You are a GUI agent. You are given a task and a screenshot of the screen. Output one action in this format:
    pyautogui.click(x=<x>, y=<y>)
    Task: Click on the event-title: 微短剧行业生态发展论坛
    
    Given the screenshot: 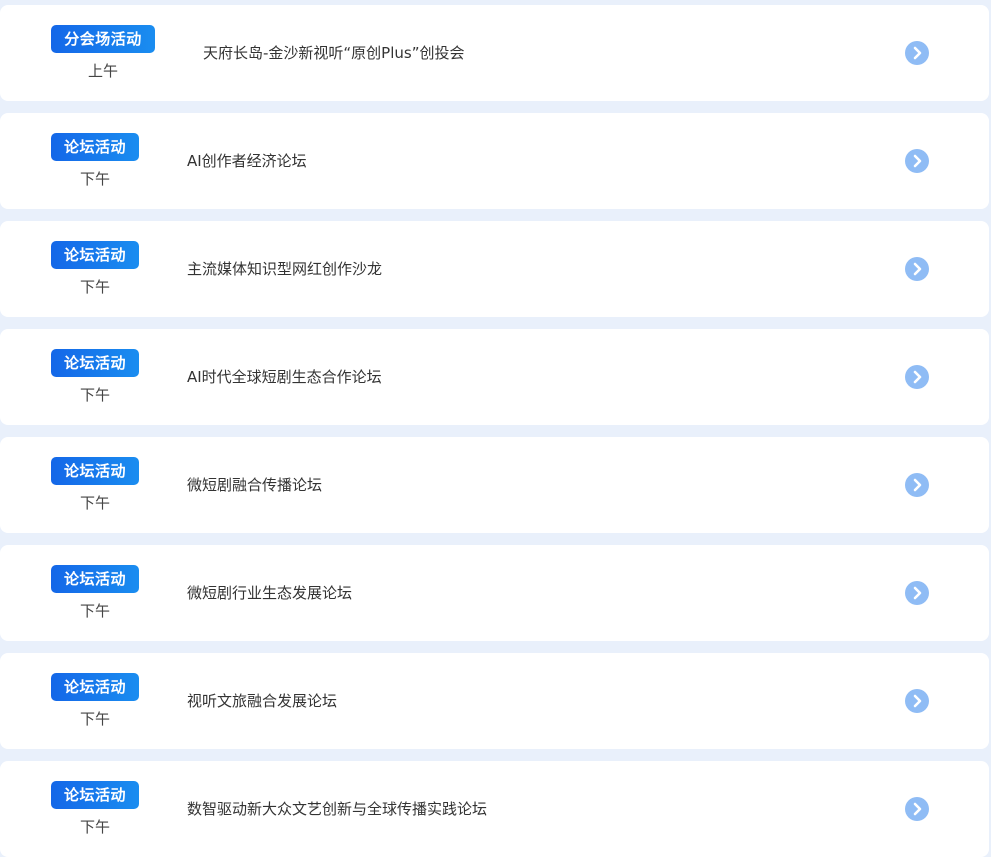 What is the action you would take?
    pyautogui.click(x=269, y=593)
    